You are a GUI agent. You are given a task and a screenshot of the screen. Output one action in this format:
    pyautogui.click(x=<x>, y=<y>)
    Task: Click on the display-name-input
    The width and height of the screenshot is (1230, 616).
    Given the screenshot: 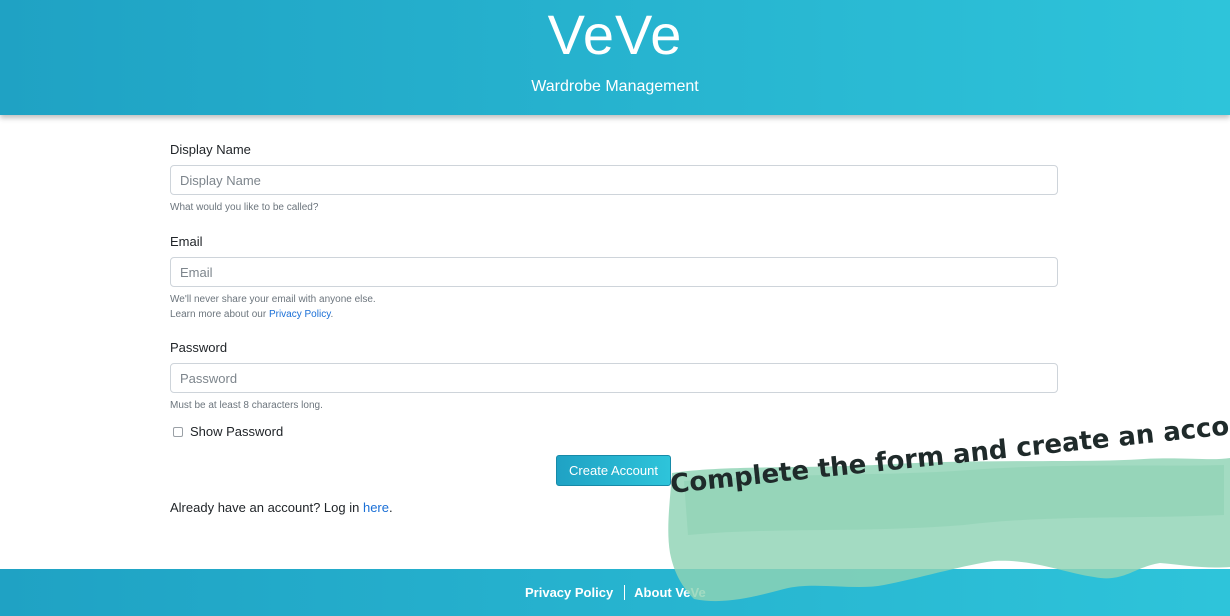 What is the action you would take?
    pyautogui.click(x=614, y=180)
    